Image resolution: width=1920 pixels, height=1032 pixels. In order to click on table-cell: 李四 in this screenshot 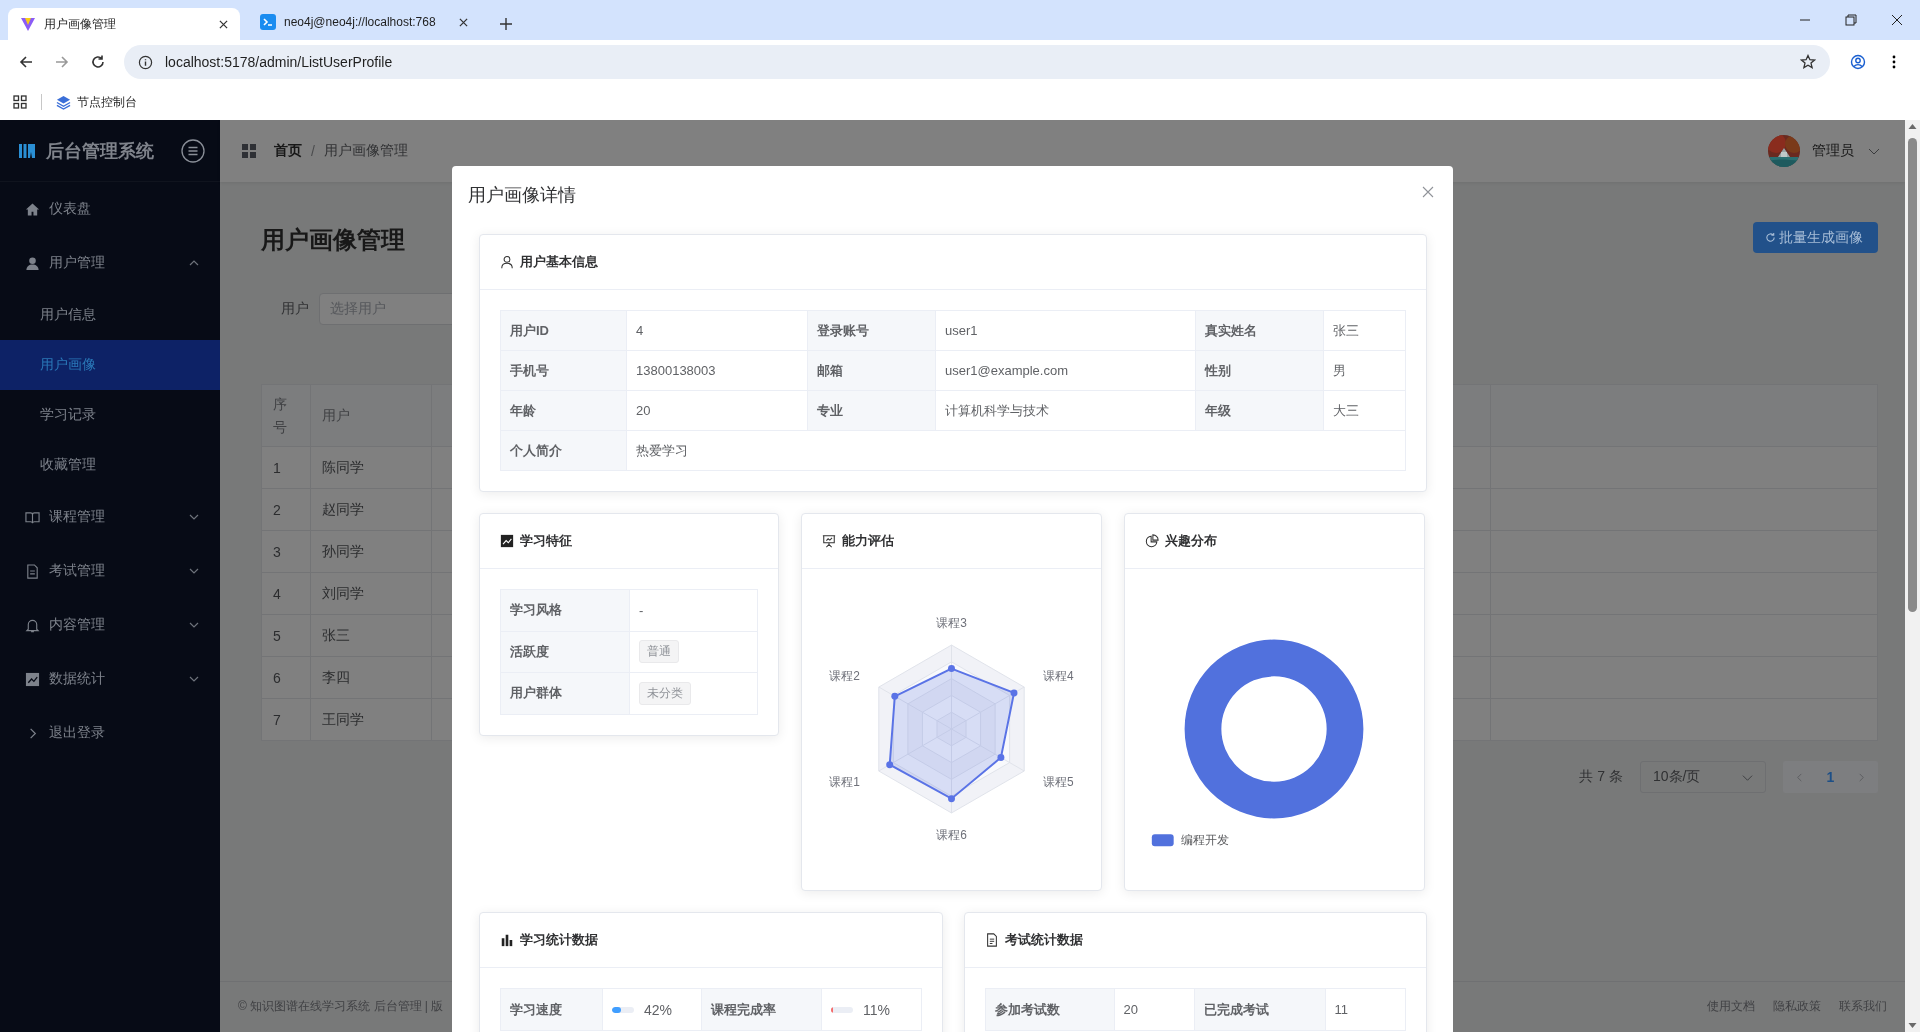, I will do `click(371, 678)`.